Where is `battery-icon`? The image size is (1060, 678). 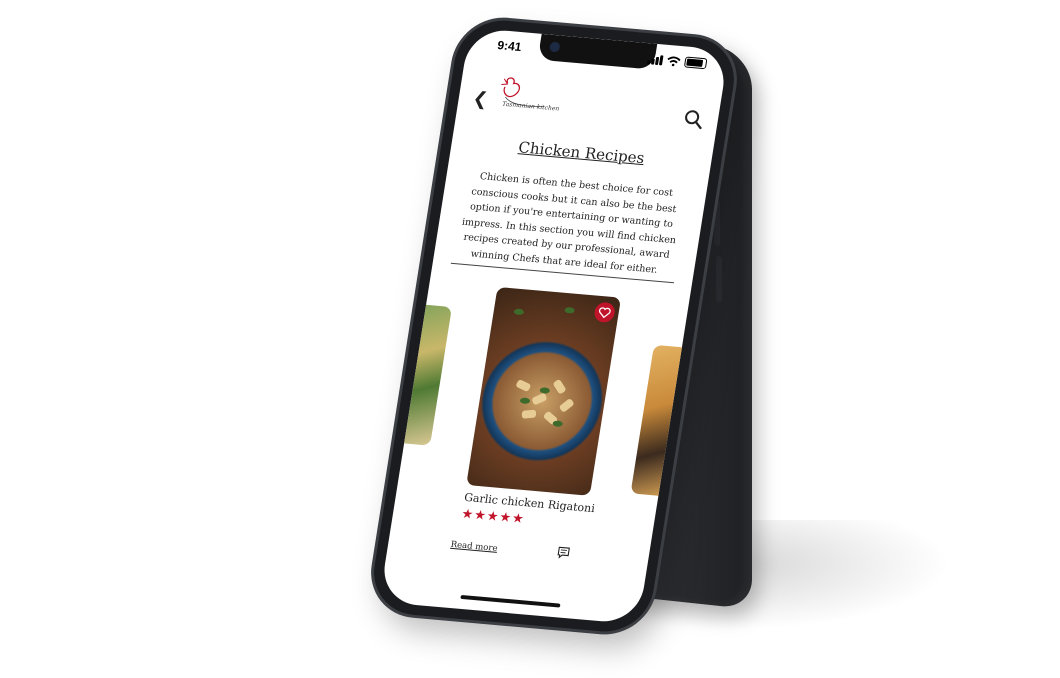 battery-icon is located at coordinates (695, 63).